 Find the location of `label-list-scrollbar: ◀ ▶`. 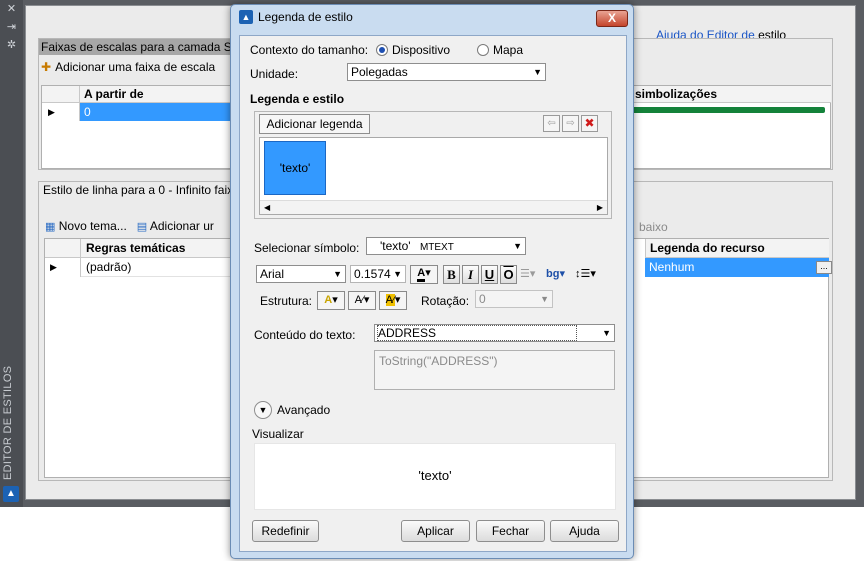

label-list-scrollbar: ◀ ▶ is located at coordinates (433, 207).